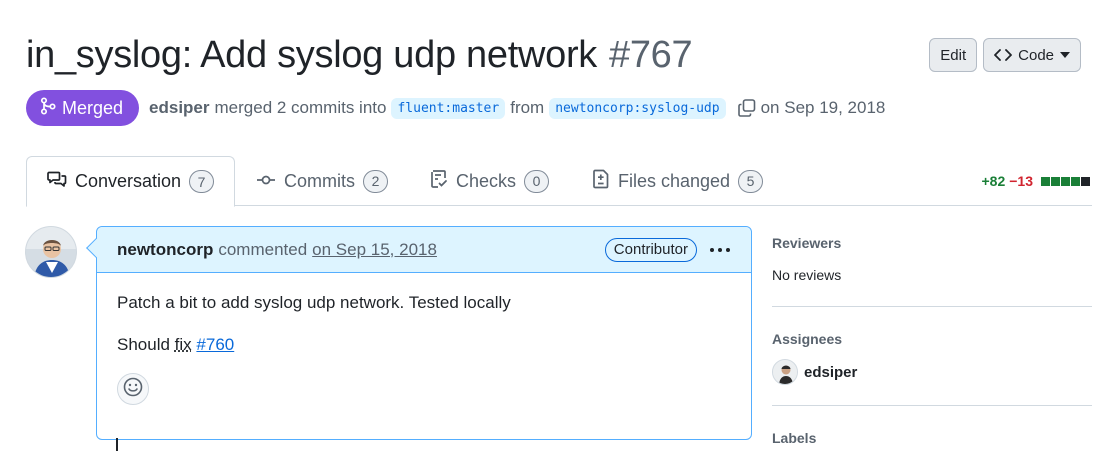  What do you see at coordinates (537, 181) in the screenshot?
I see `tab-checks-count: 0` at bounding box center [537, 181].